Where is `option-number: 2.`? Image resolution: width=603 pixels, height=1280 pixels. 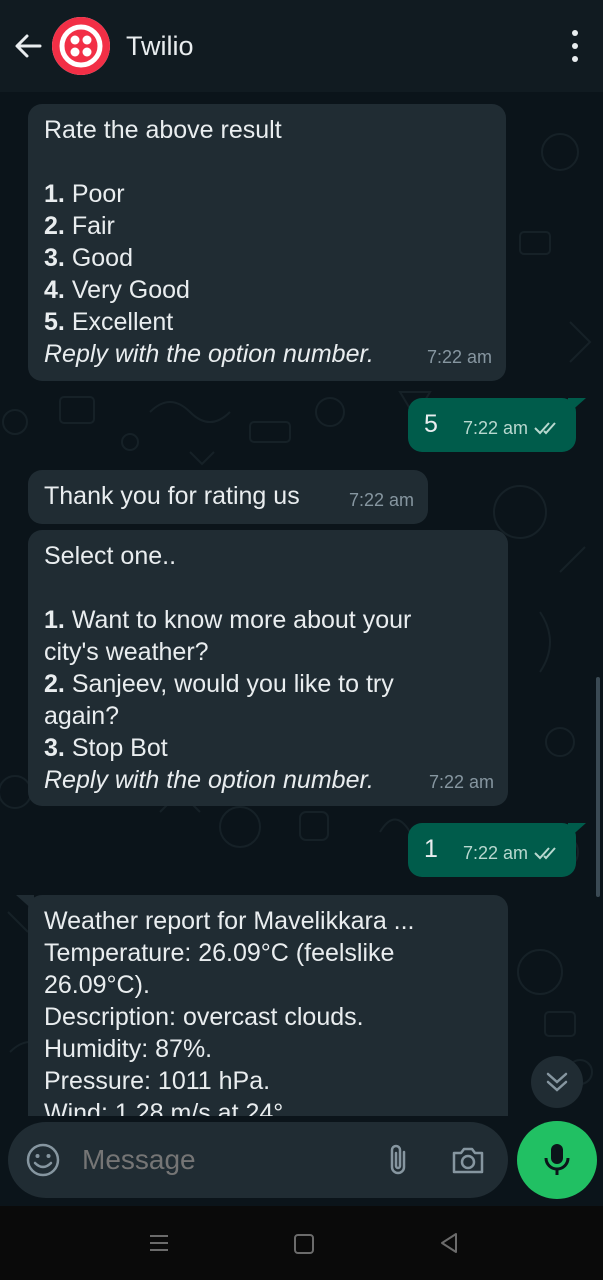
option-number: 2. is located at coordinates (54, 226).